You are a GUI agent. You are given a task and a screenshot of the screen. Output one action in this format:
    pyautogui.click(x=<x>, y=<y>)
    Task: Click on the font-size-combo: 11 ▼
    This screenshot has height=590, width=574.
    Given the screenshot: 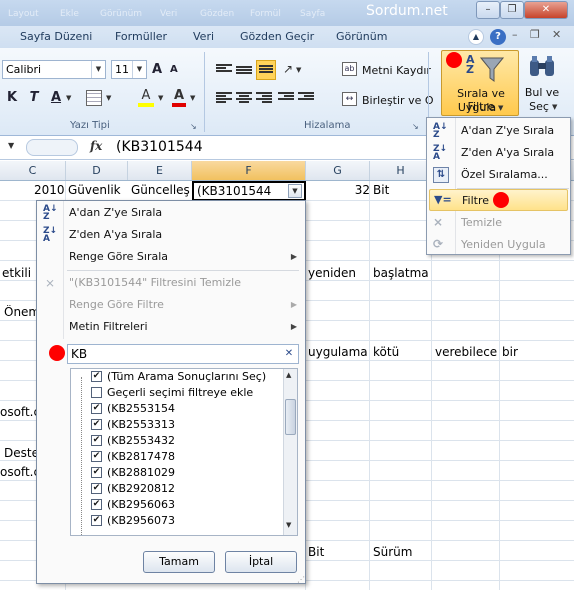 What is the action you would take?
    pyautogui.click(x=129, y=69)
    